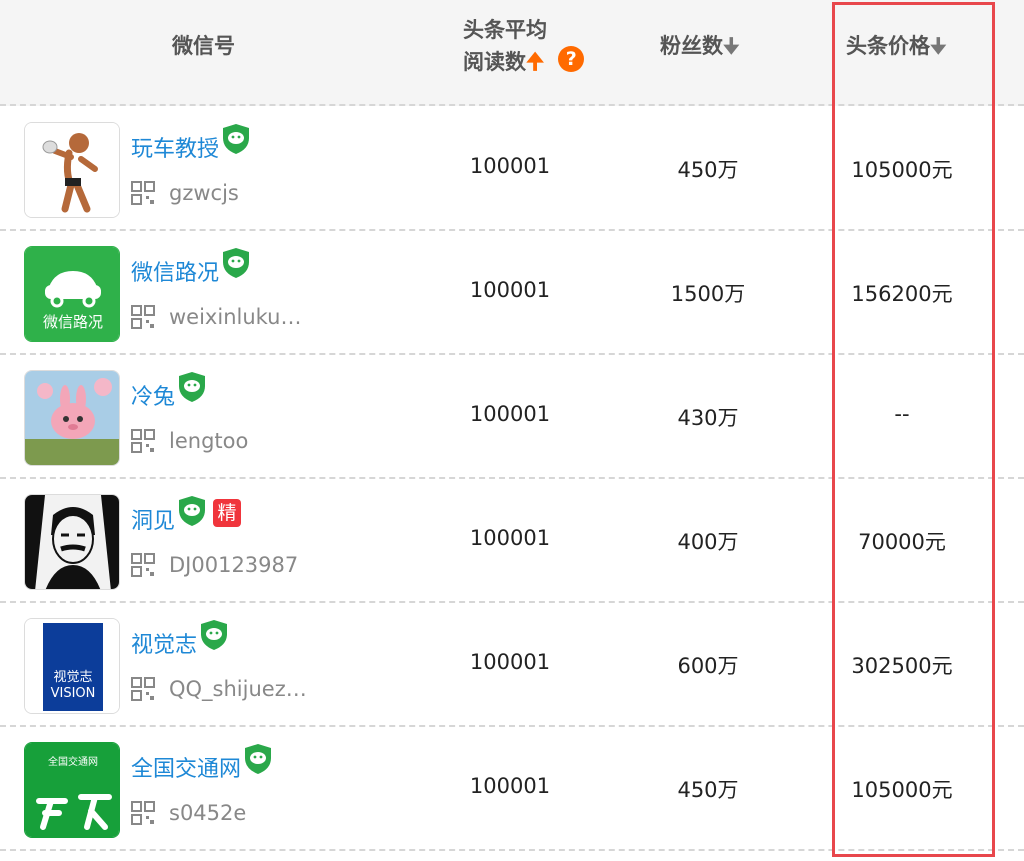 This screenshot has height=861, width=1024. I want to click on table-row: 全国交通网 全国交通网 s0452e 100001 450万 105000元, so click(512, 789).